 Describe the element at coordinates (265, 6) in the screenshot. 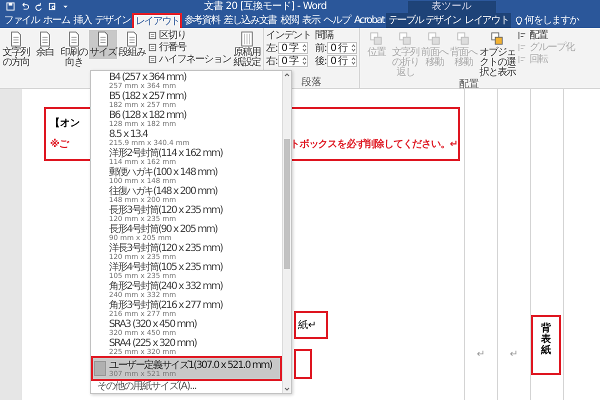

I see `window-title: 文書 20 [互換モード] - Word` at that location.